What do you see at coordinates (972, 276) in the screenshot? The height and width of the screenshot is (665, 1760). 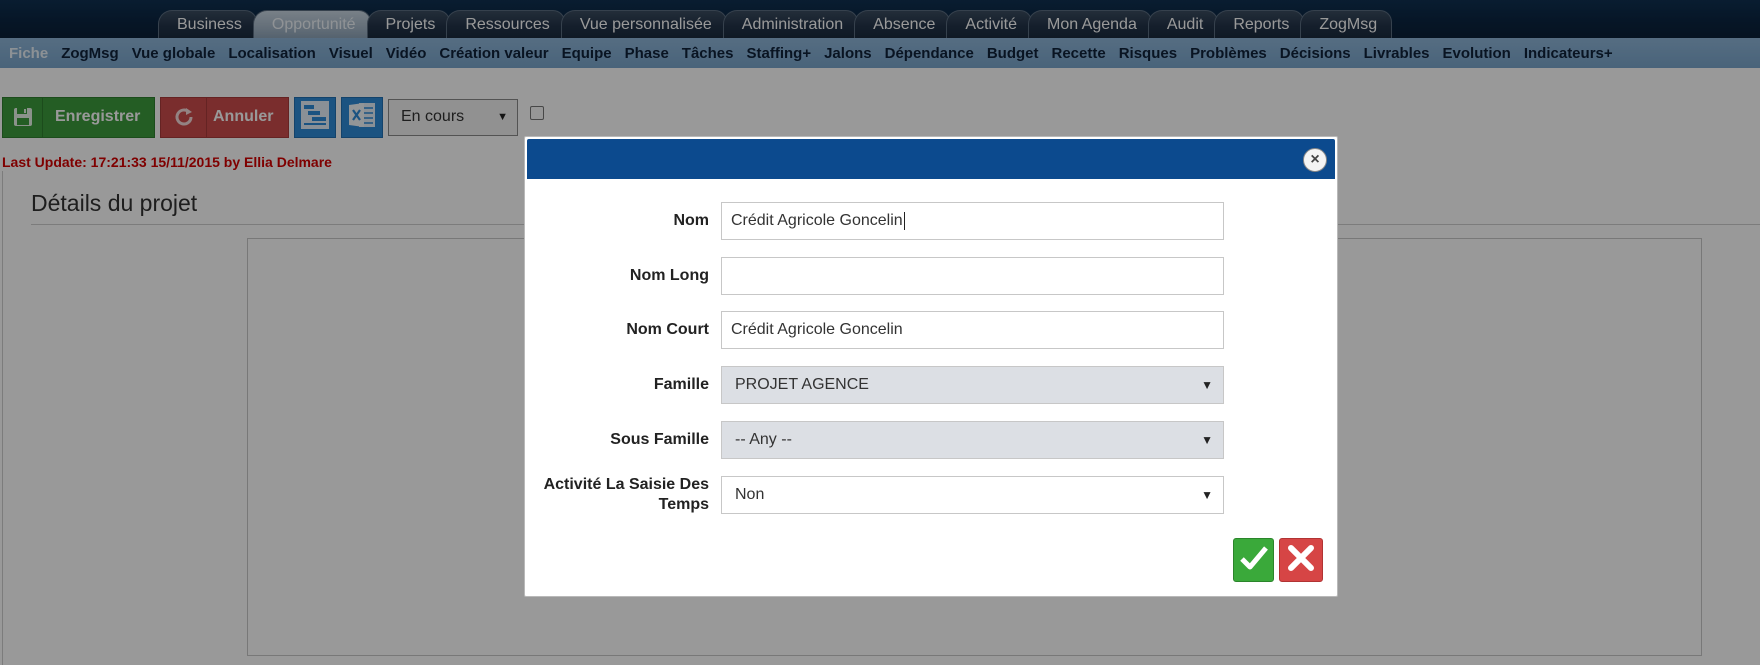 I see `nom-long-input` at bounding box center [972, 276].